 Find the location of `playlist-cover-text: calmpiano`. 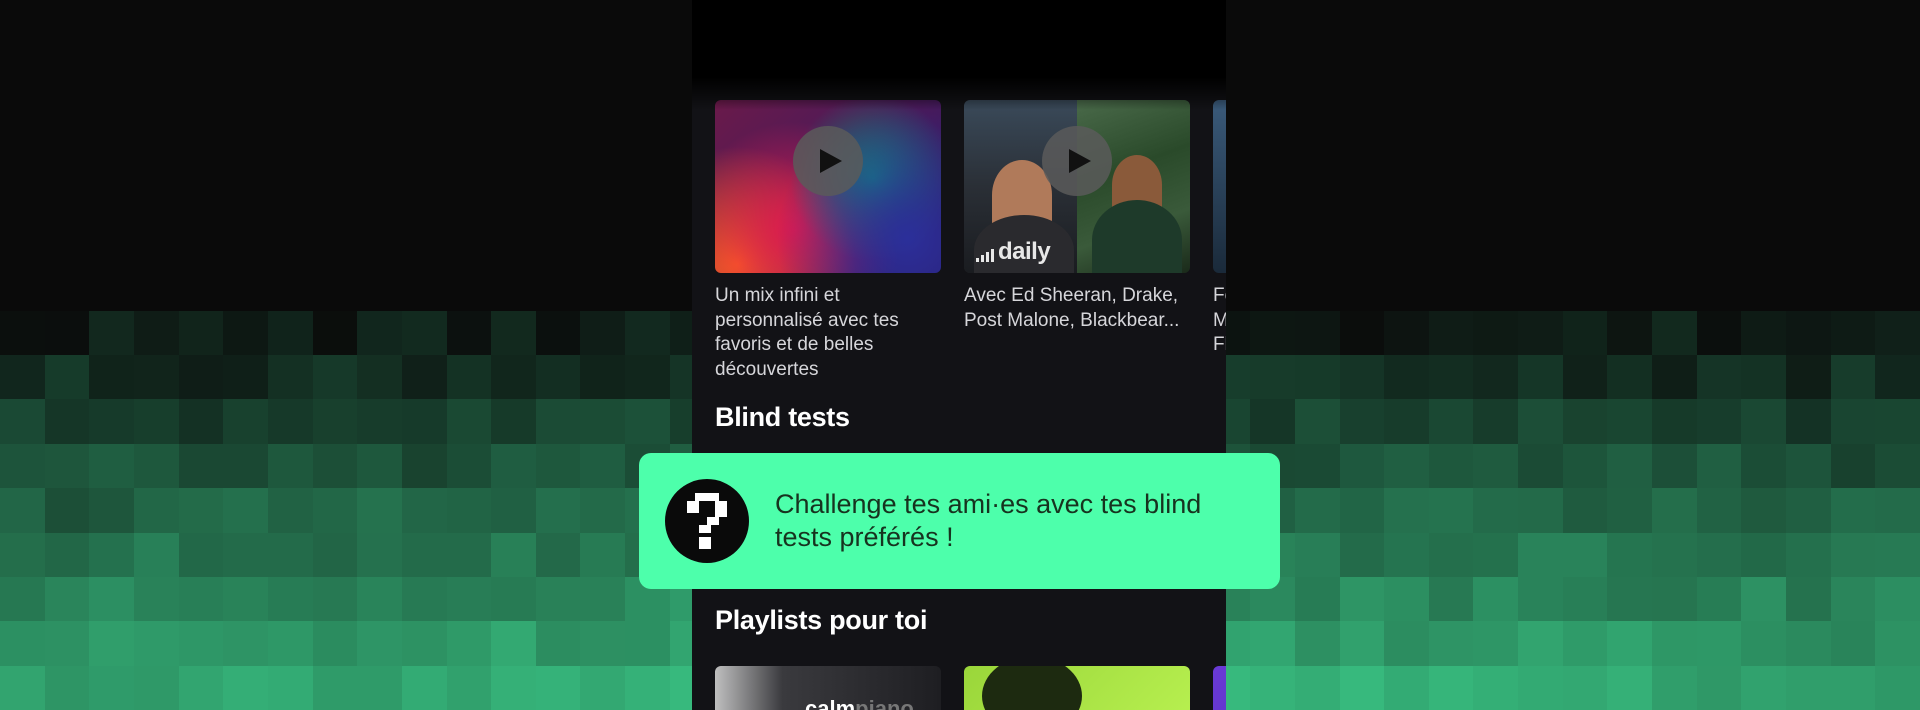

playlist-cover-text: calmpiano is located at coordinates (859, 703).